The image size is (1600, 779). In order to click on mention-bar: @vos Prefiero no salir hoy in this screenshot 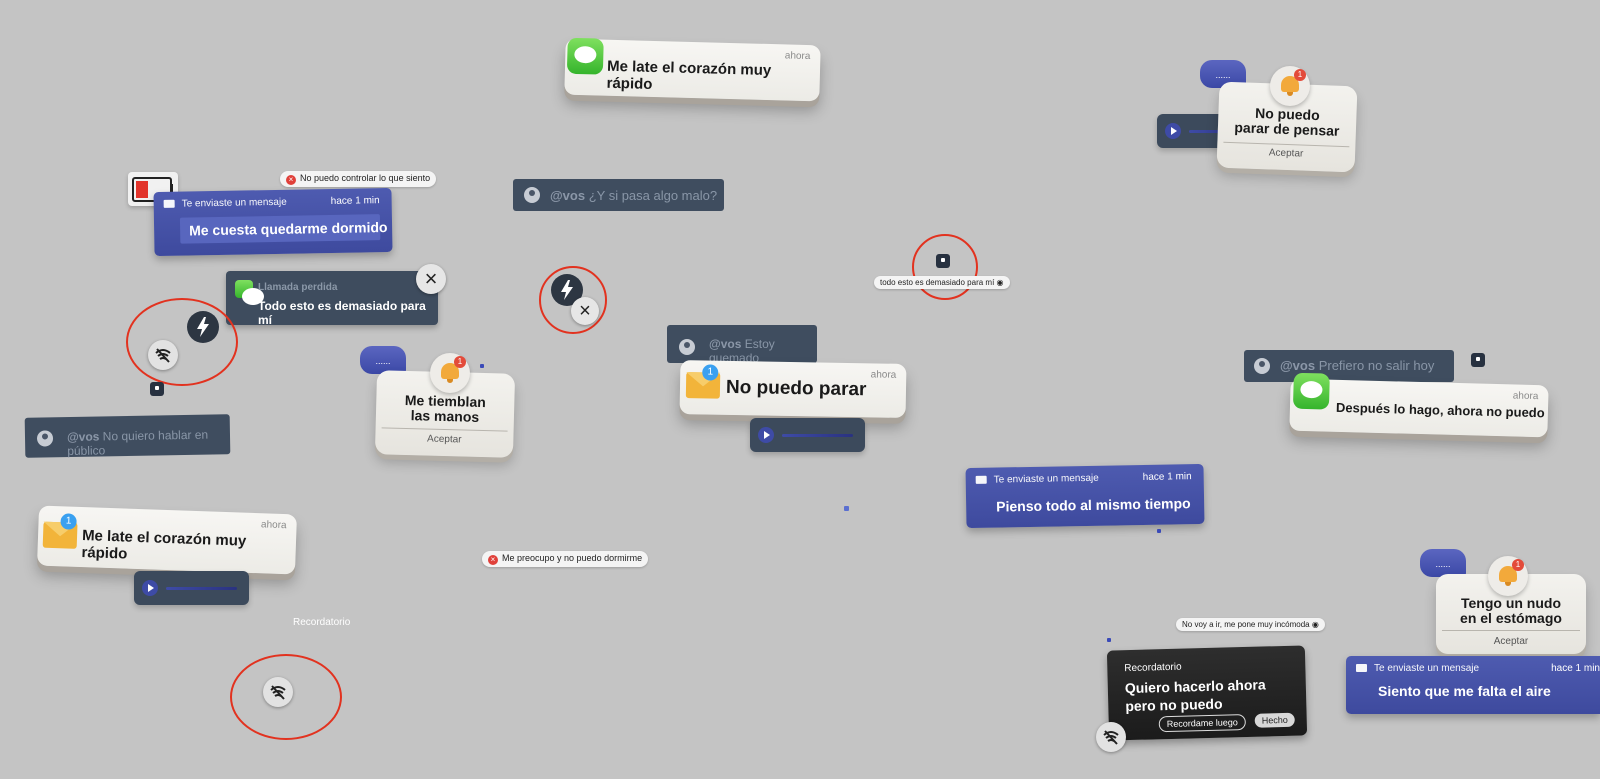, I will do `click(1349, 366)`.